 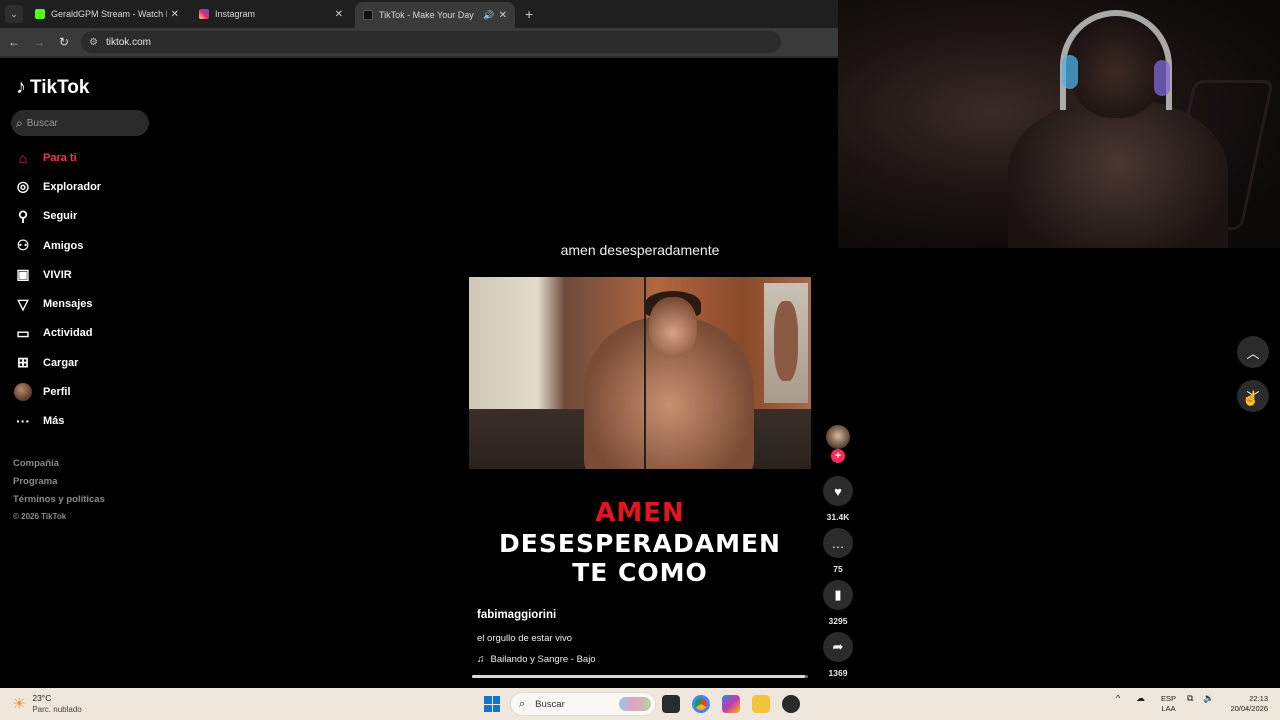 I want to click on sidebar-item-label: Seguir, so click(x=60, y=216).